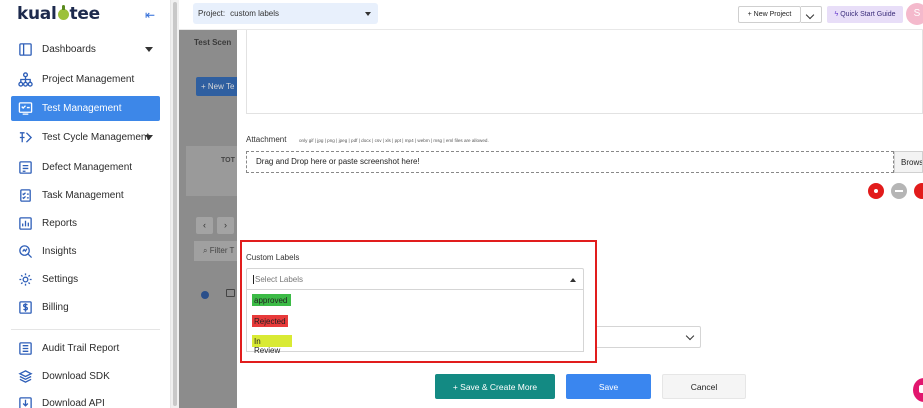  I want to click on sidebar-collapse-icon: ⇤, so click(152, 15).